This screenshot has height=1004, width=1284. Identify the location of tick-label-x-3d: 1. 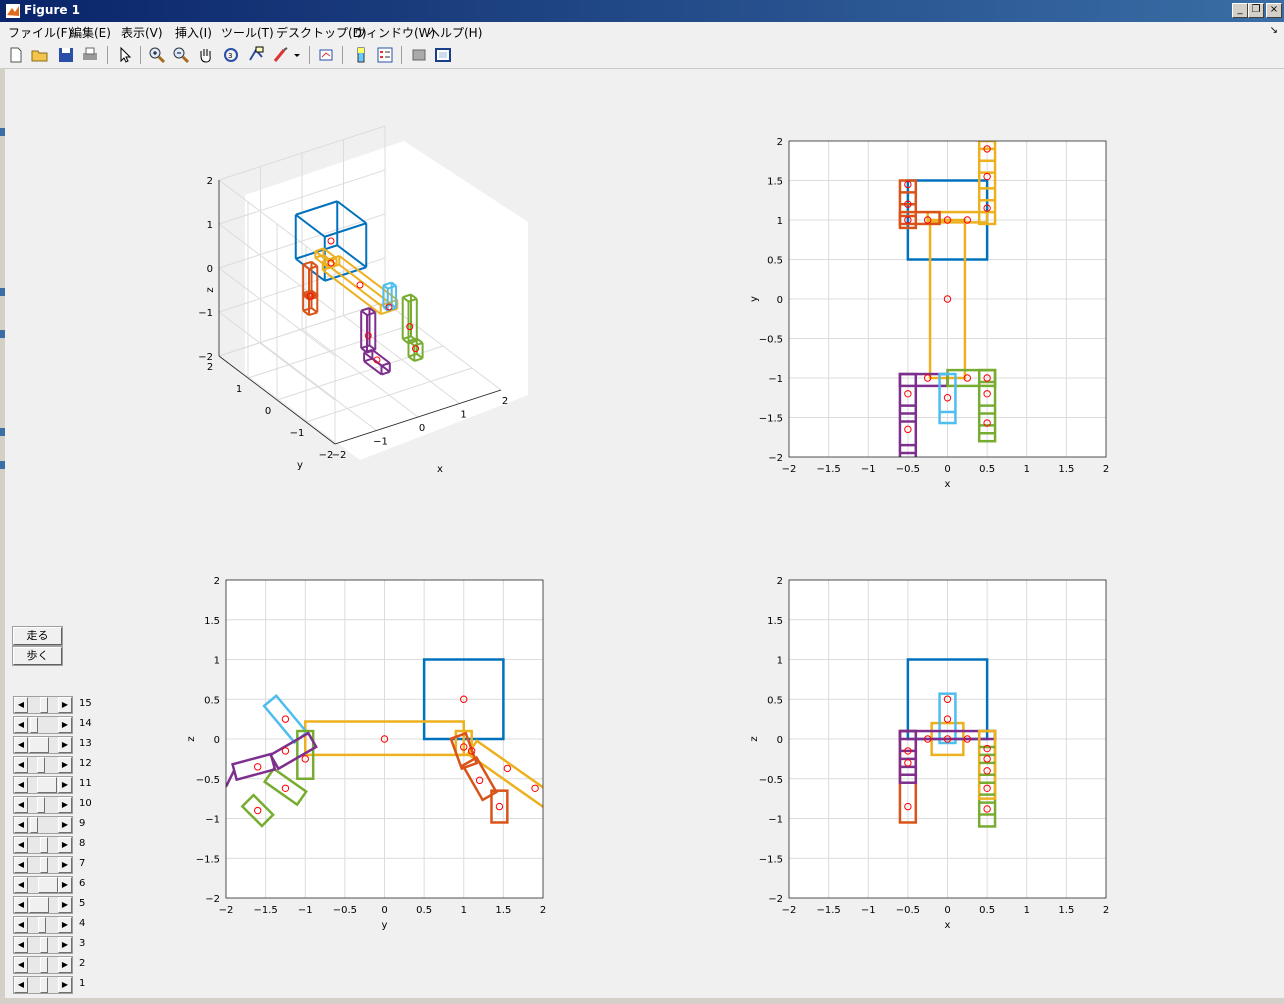
(463, 415).